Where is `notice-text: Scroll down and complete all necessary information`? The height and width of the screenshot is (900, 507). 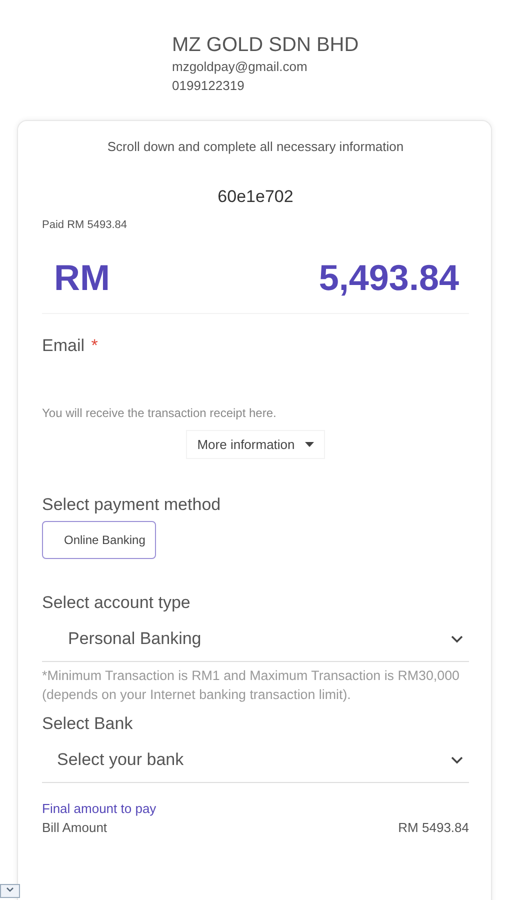 notice-text: Scroll down and complete all necessary information is located at coordinates (255, 146).